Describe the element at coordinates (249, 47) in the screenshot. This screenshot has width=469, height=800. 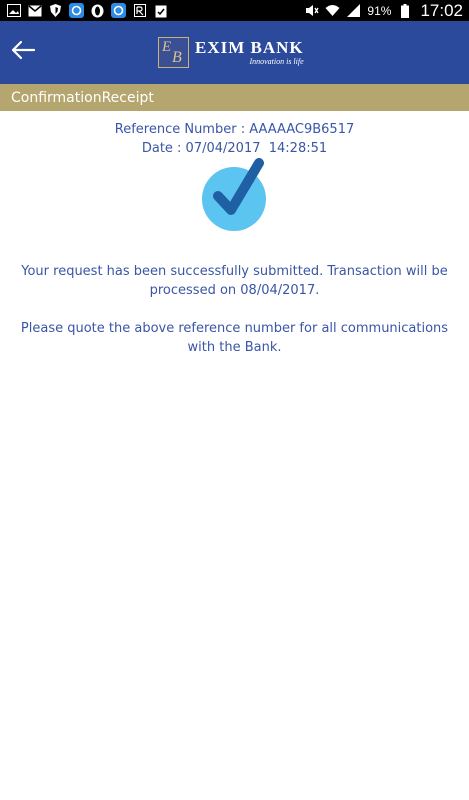
I see `logo-name: EXIM BANK` at that location.